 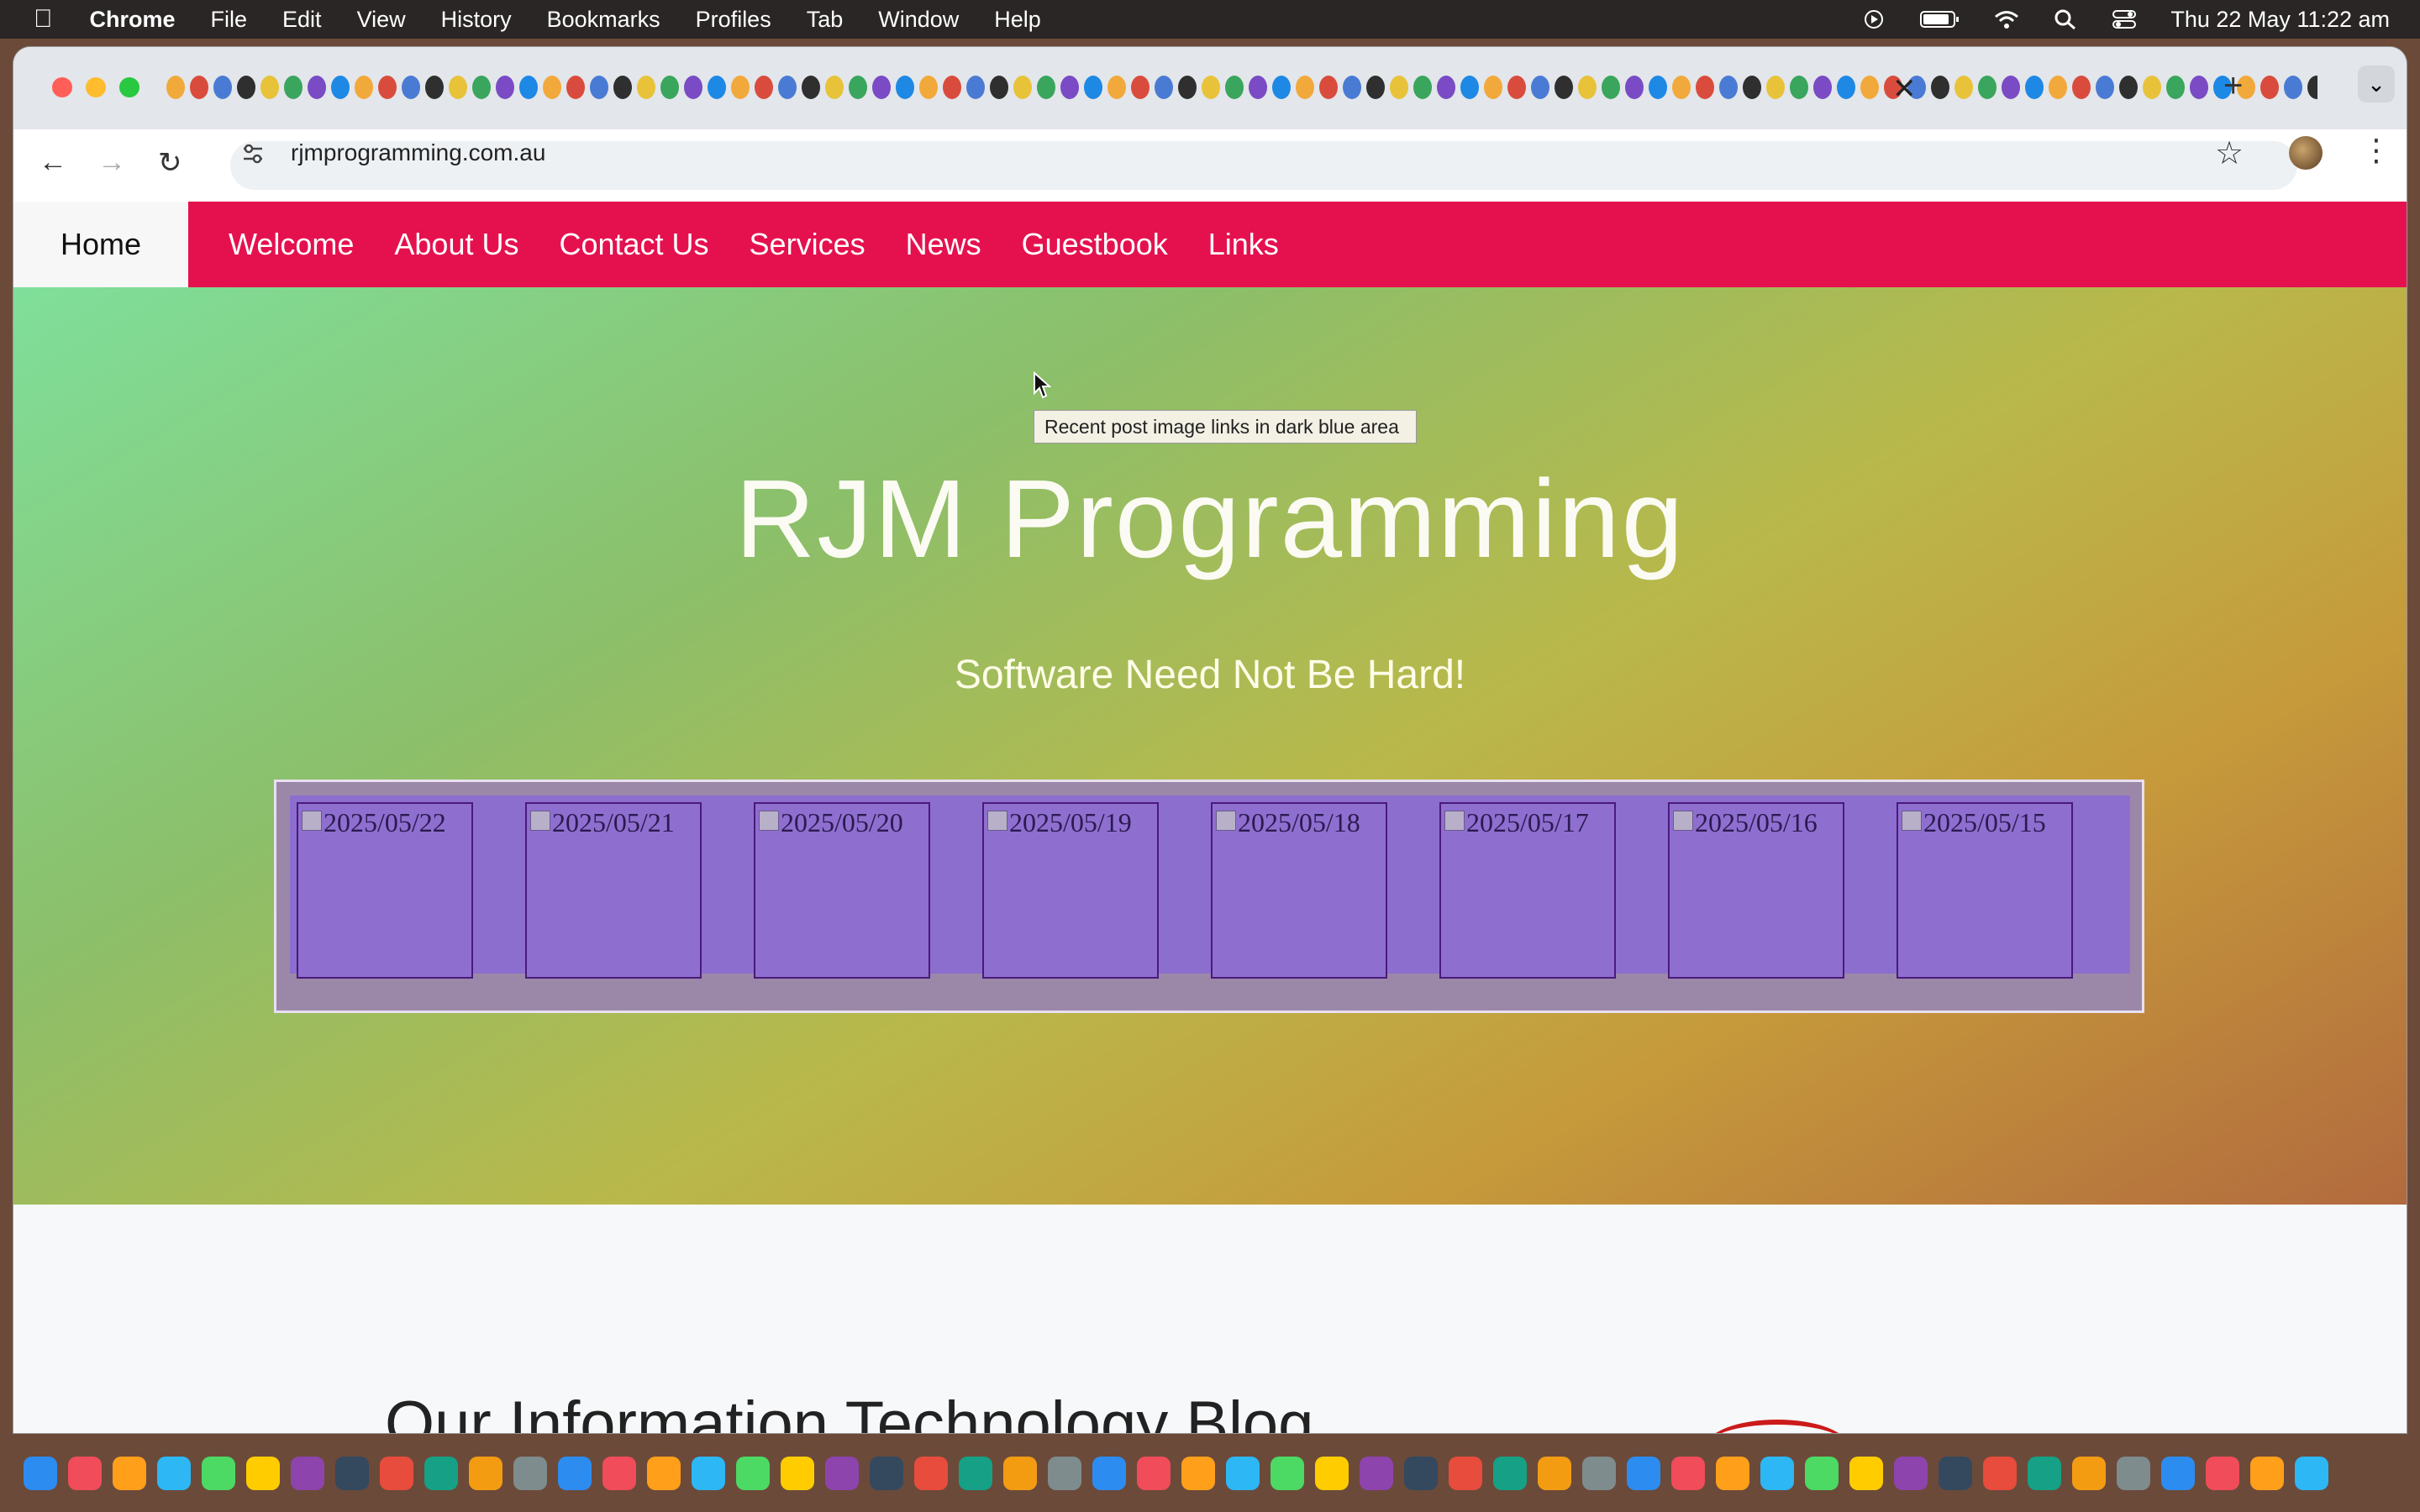 What do you see at coordinates (943, 244) in the screenshot?
I see `nav-news: News` at bounding box center [943, 244].